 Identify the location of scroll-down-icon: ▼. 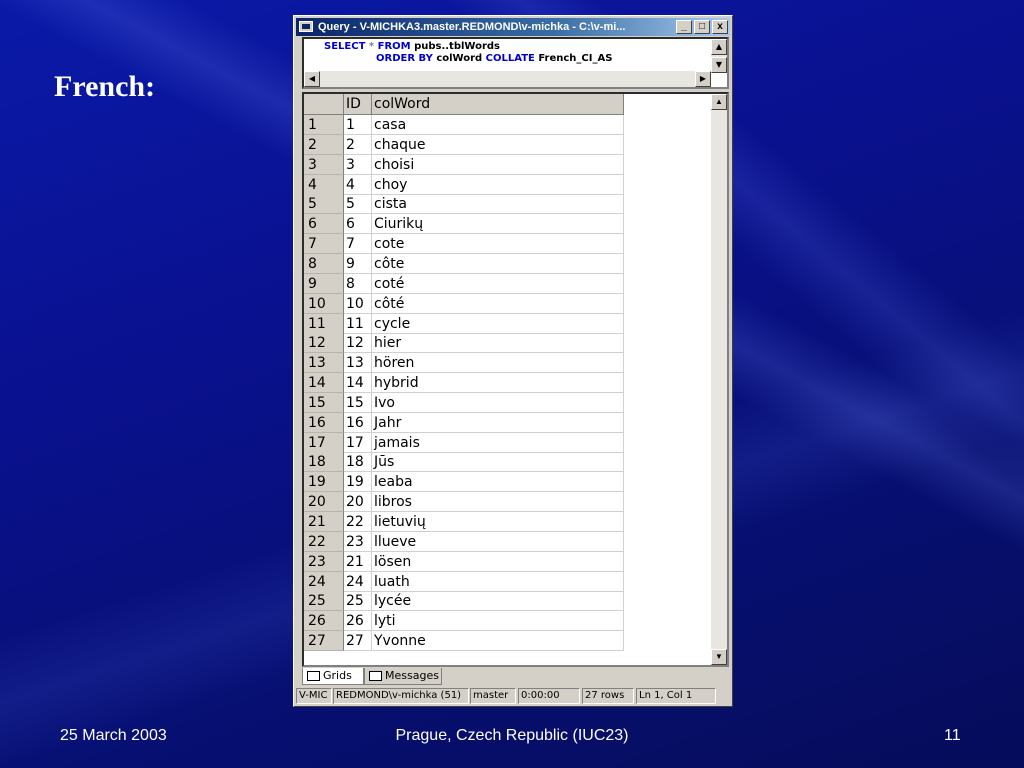
(719, 65).